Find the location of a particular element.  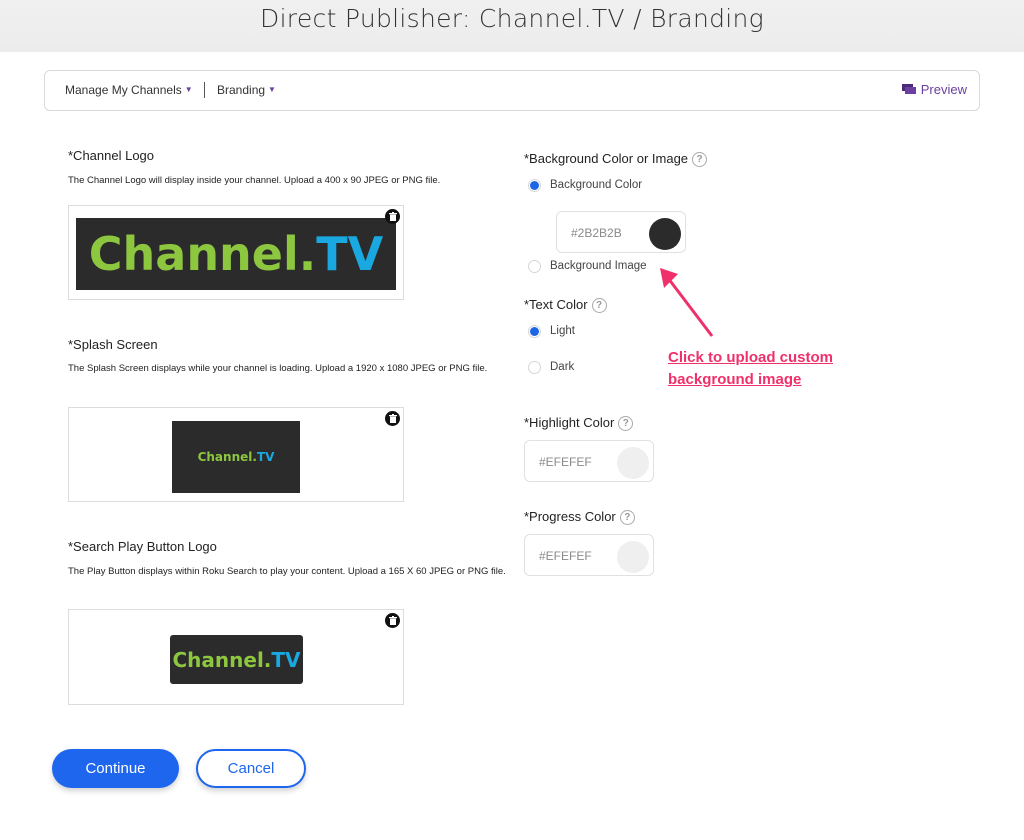

search-play-button-upload: Channel. TV is located at coordinates (236, 657).